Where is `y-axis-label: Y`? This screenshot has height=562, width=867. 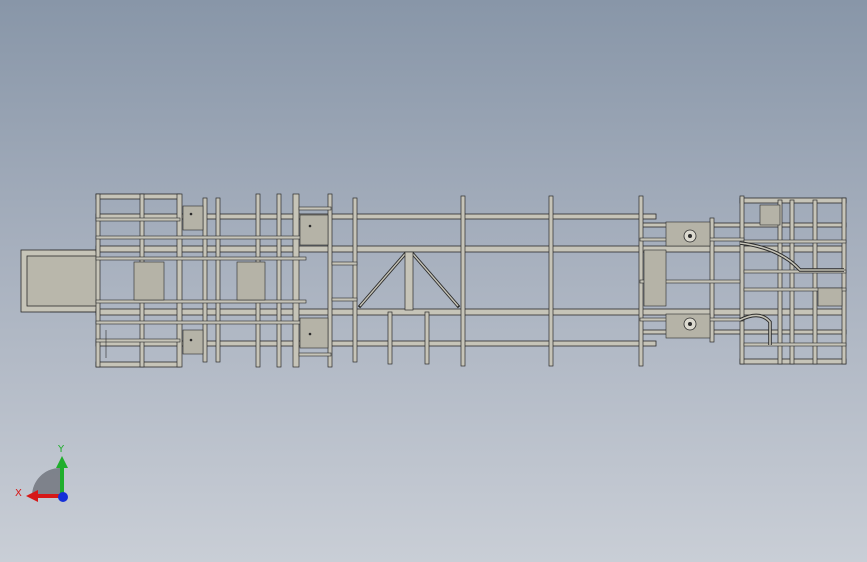
y-axis-label: Y is located at coordinates (61, 449).